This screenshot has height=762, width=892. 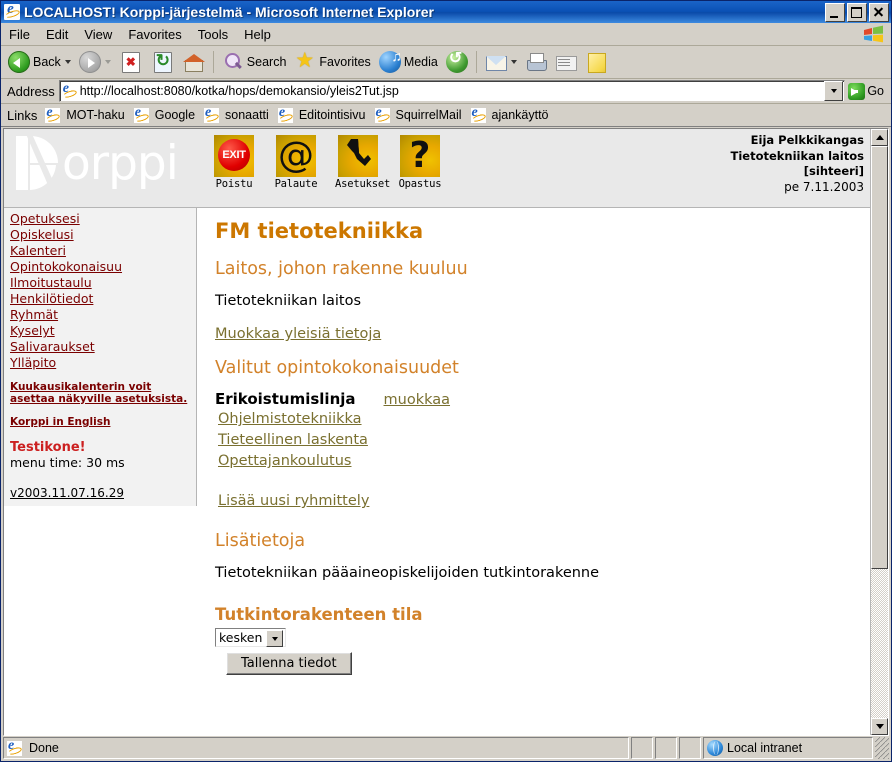 I want to click on go-button: Go, so click(x=867, y=91).